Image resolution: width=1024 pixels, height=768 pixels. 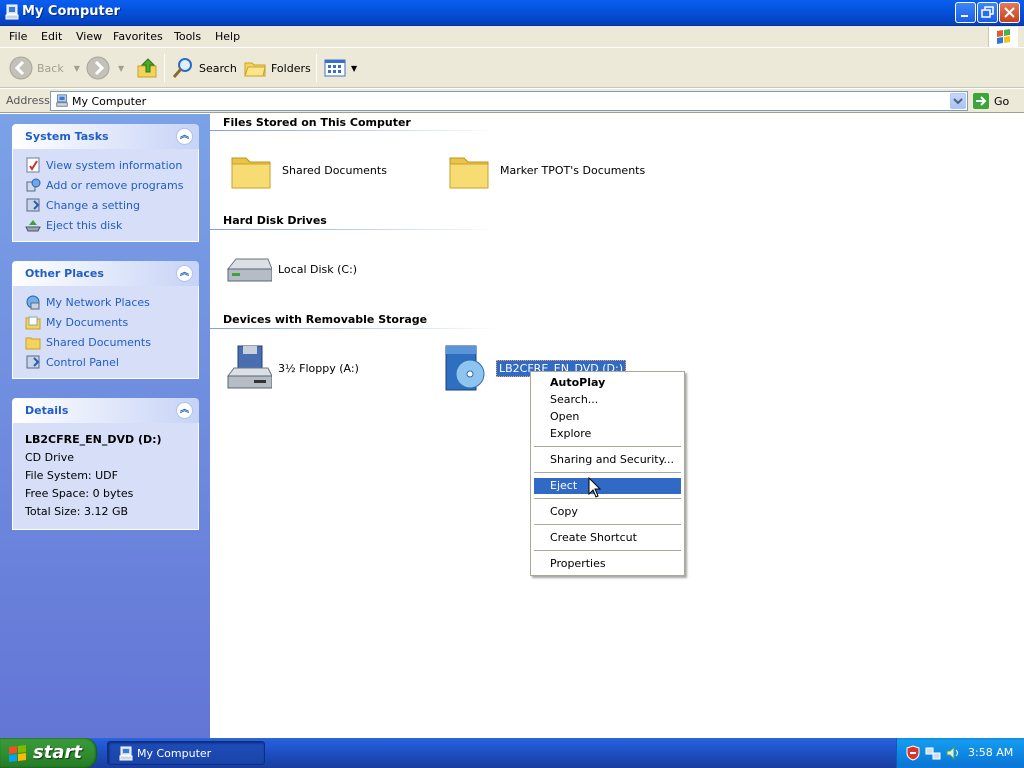 I want to click on menu-help: Help, so click(x=227, y=36).